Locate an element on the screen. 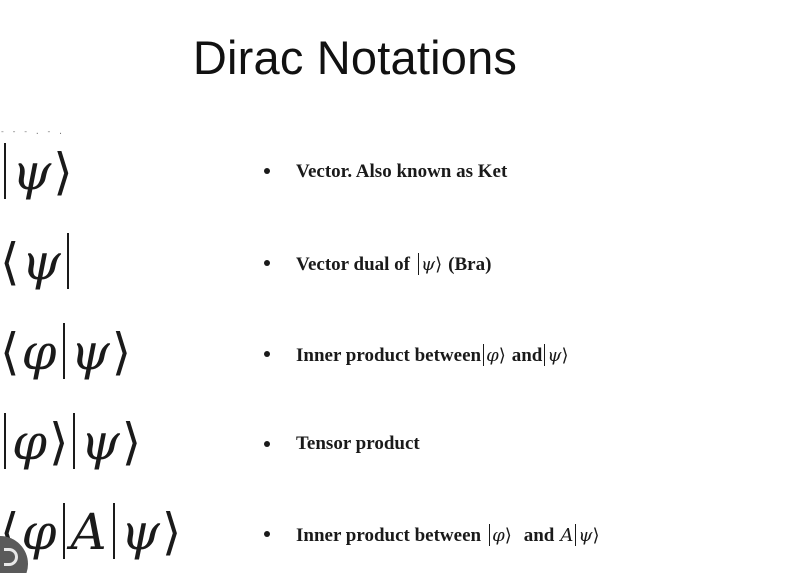  inner-product-prefix: Inner product between is located at coordinates (389, 355).